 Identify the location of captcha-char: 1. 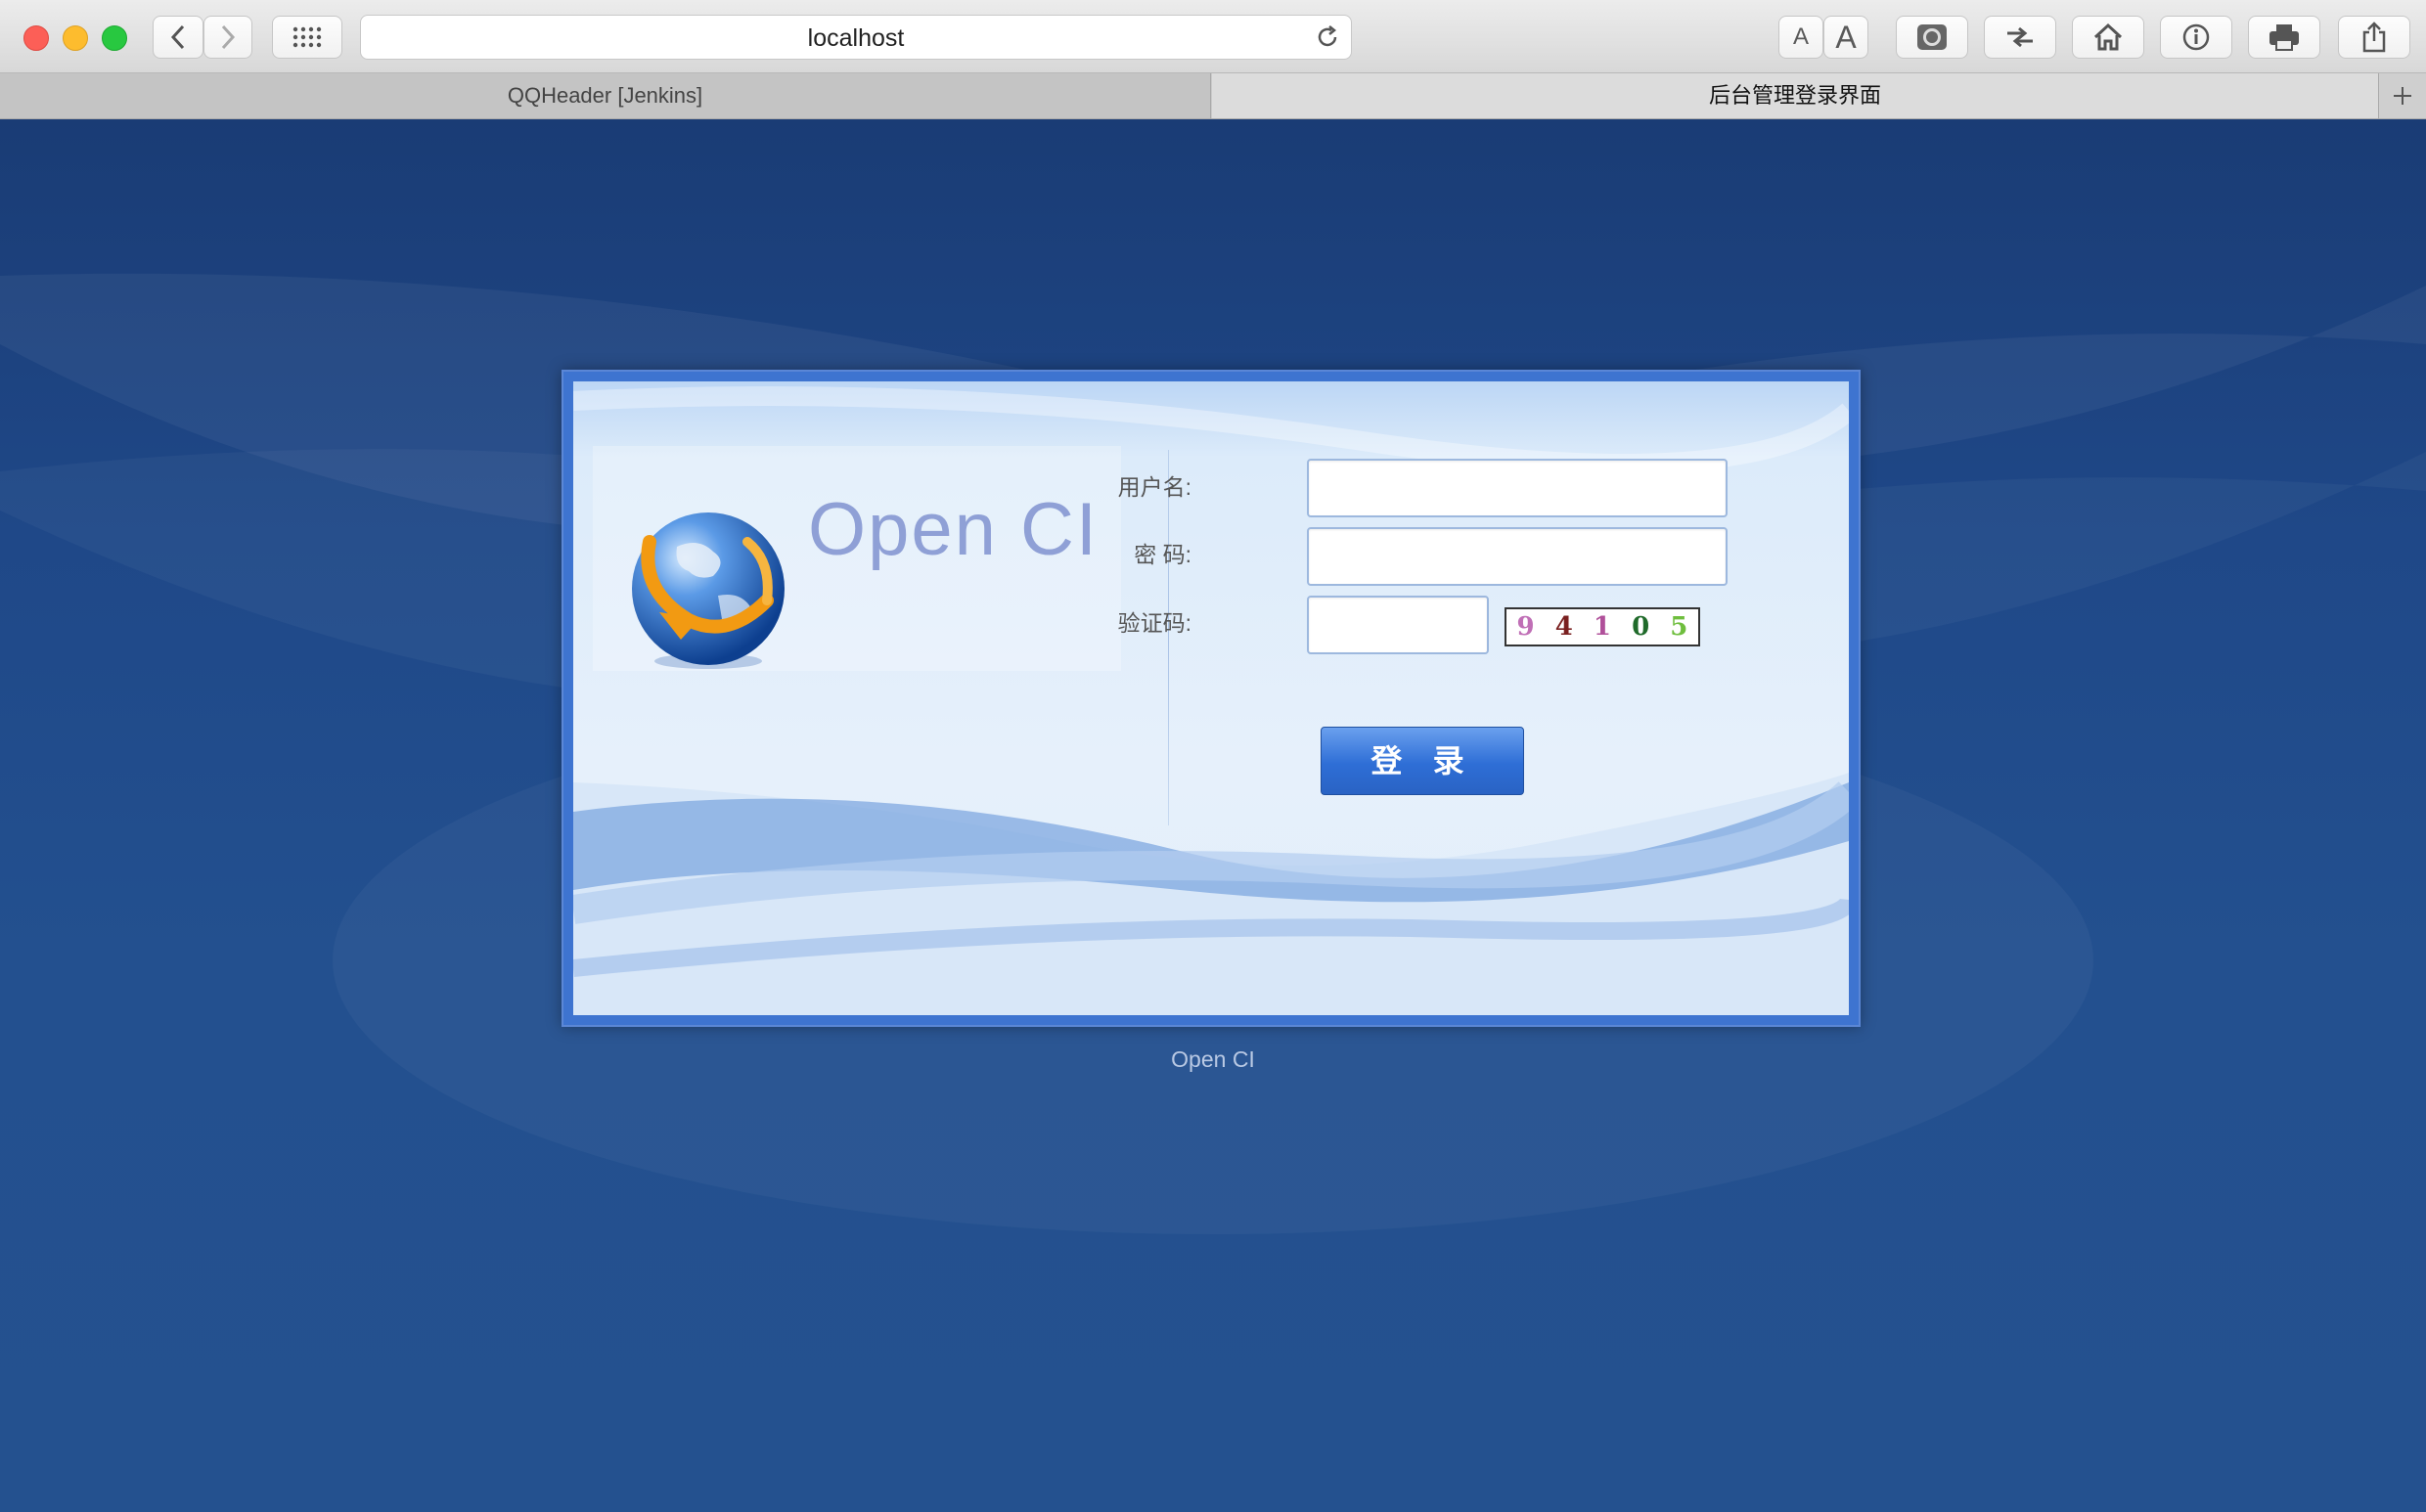
(1603, 627).